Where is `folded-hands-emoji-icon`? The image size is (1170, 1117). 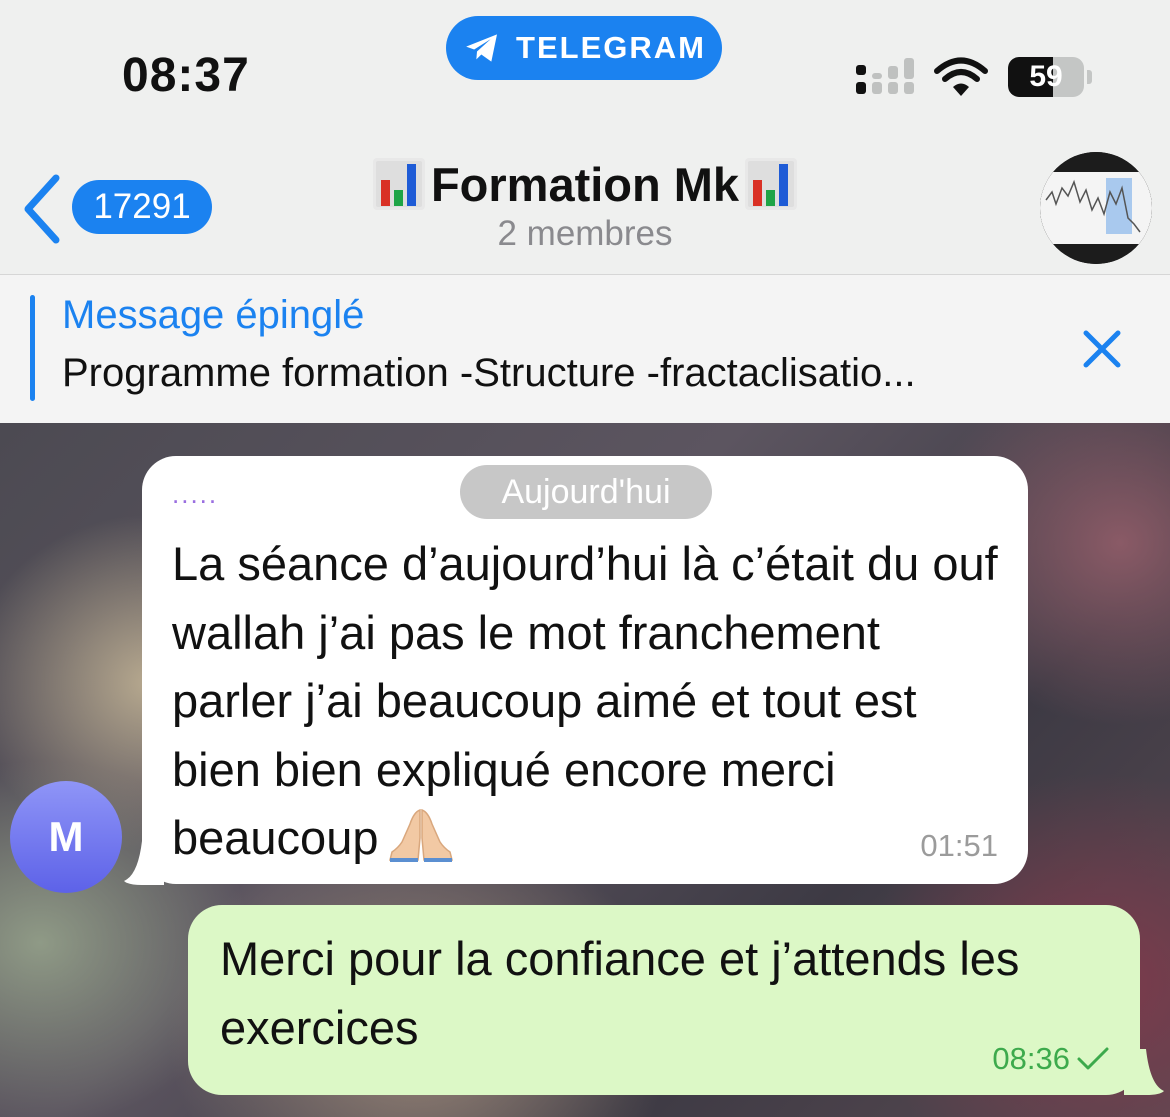 folded-hands-emoji-icon is located at coordinates (421, 835).